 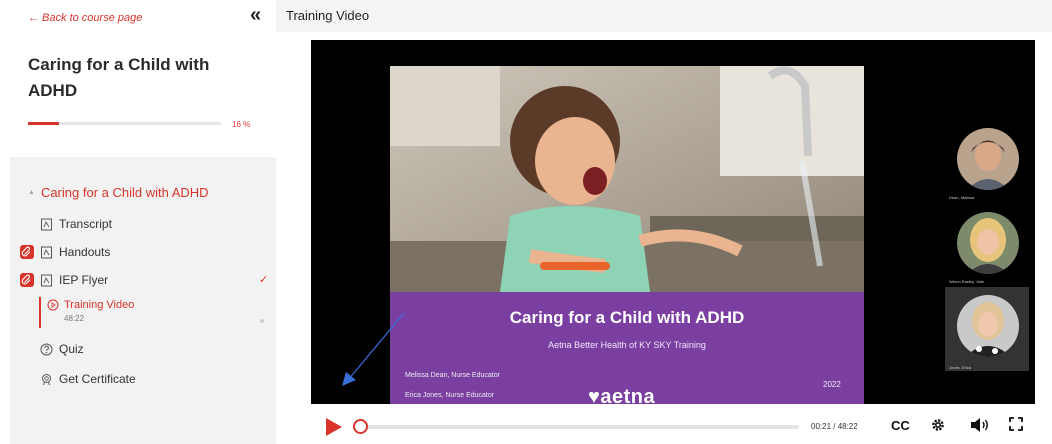 What do you see at coordinates (962, 197) in the screenshot?
I see `participant-name: Dean, Melissa` at bounding box center [962, 197].